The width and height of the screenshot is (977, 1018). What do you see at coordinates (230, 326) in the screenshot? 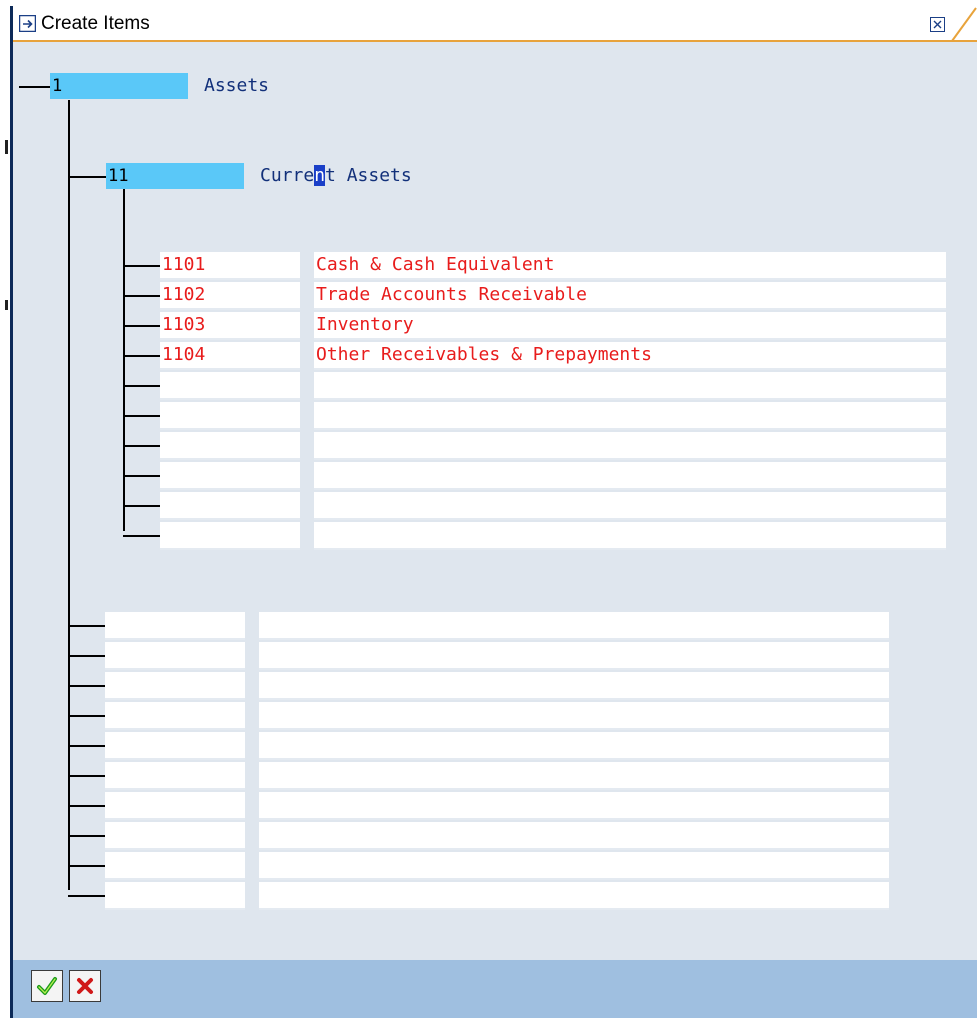
I see `item-code-field: 1103` at bounding box center [230, 326].